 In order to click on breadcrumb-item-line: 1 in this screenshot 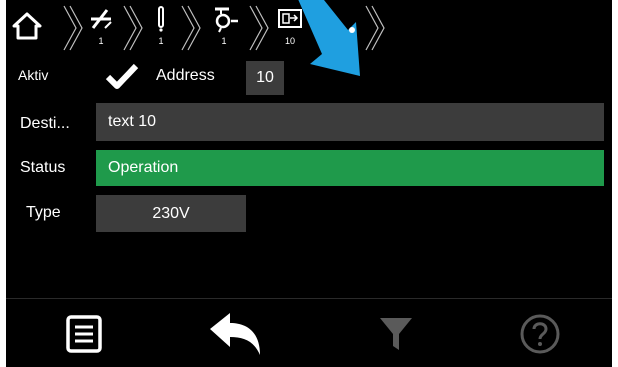, I will do `click(161, 29)`.